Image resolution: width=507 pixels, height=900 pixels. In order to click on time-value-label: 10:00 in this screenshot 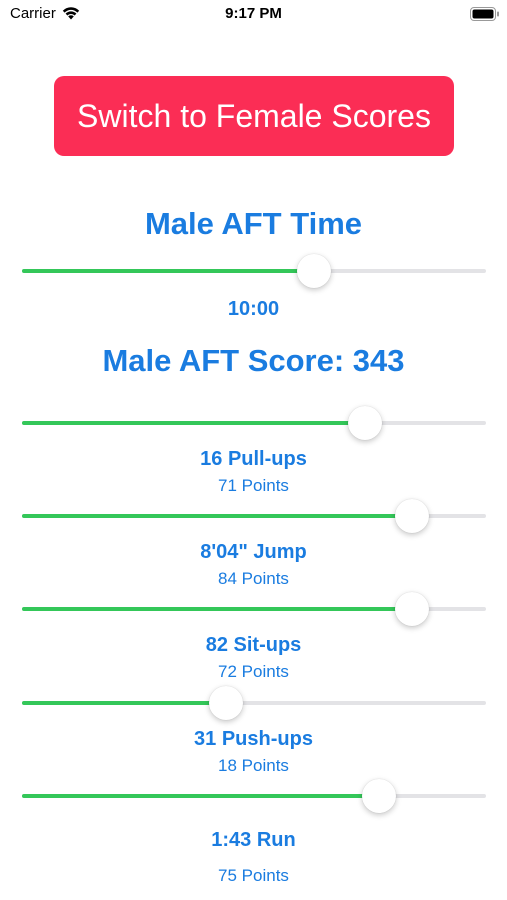, I will do `click(253, 309)`.